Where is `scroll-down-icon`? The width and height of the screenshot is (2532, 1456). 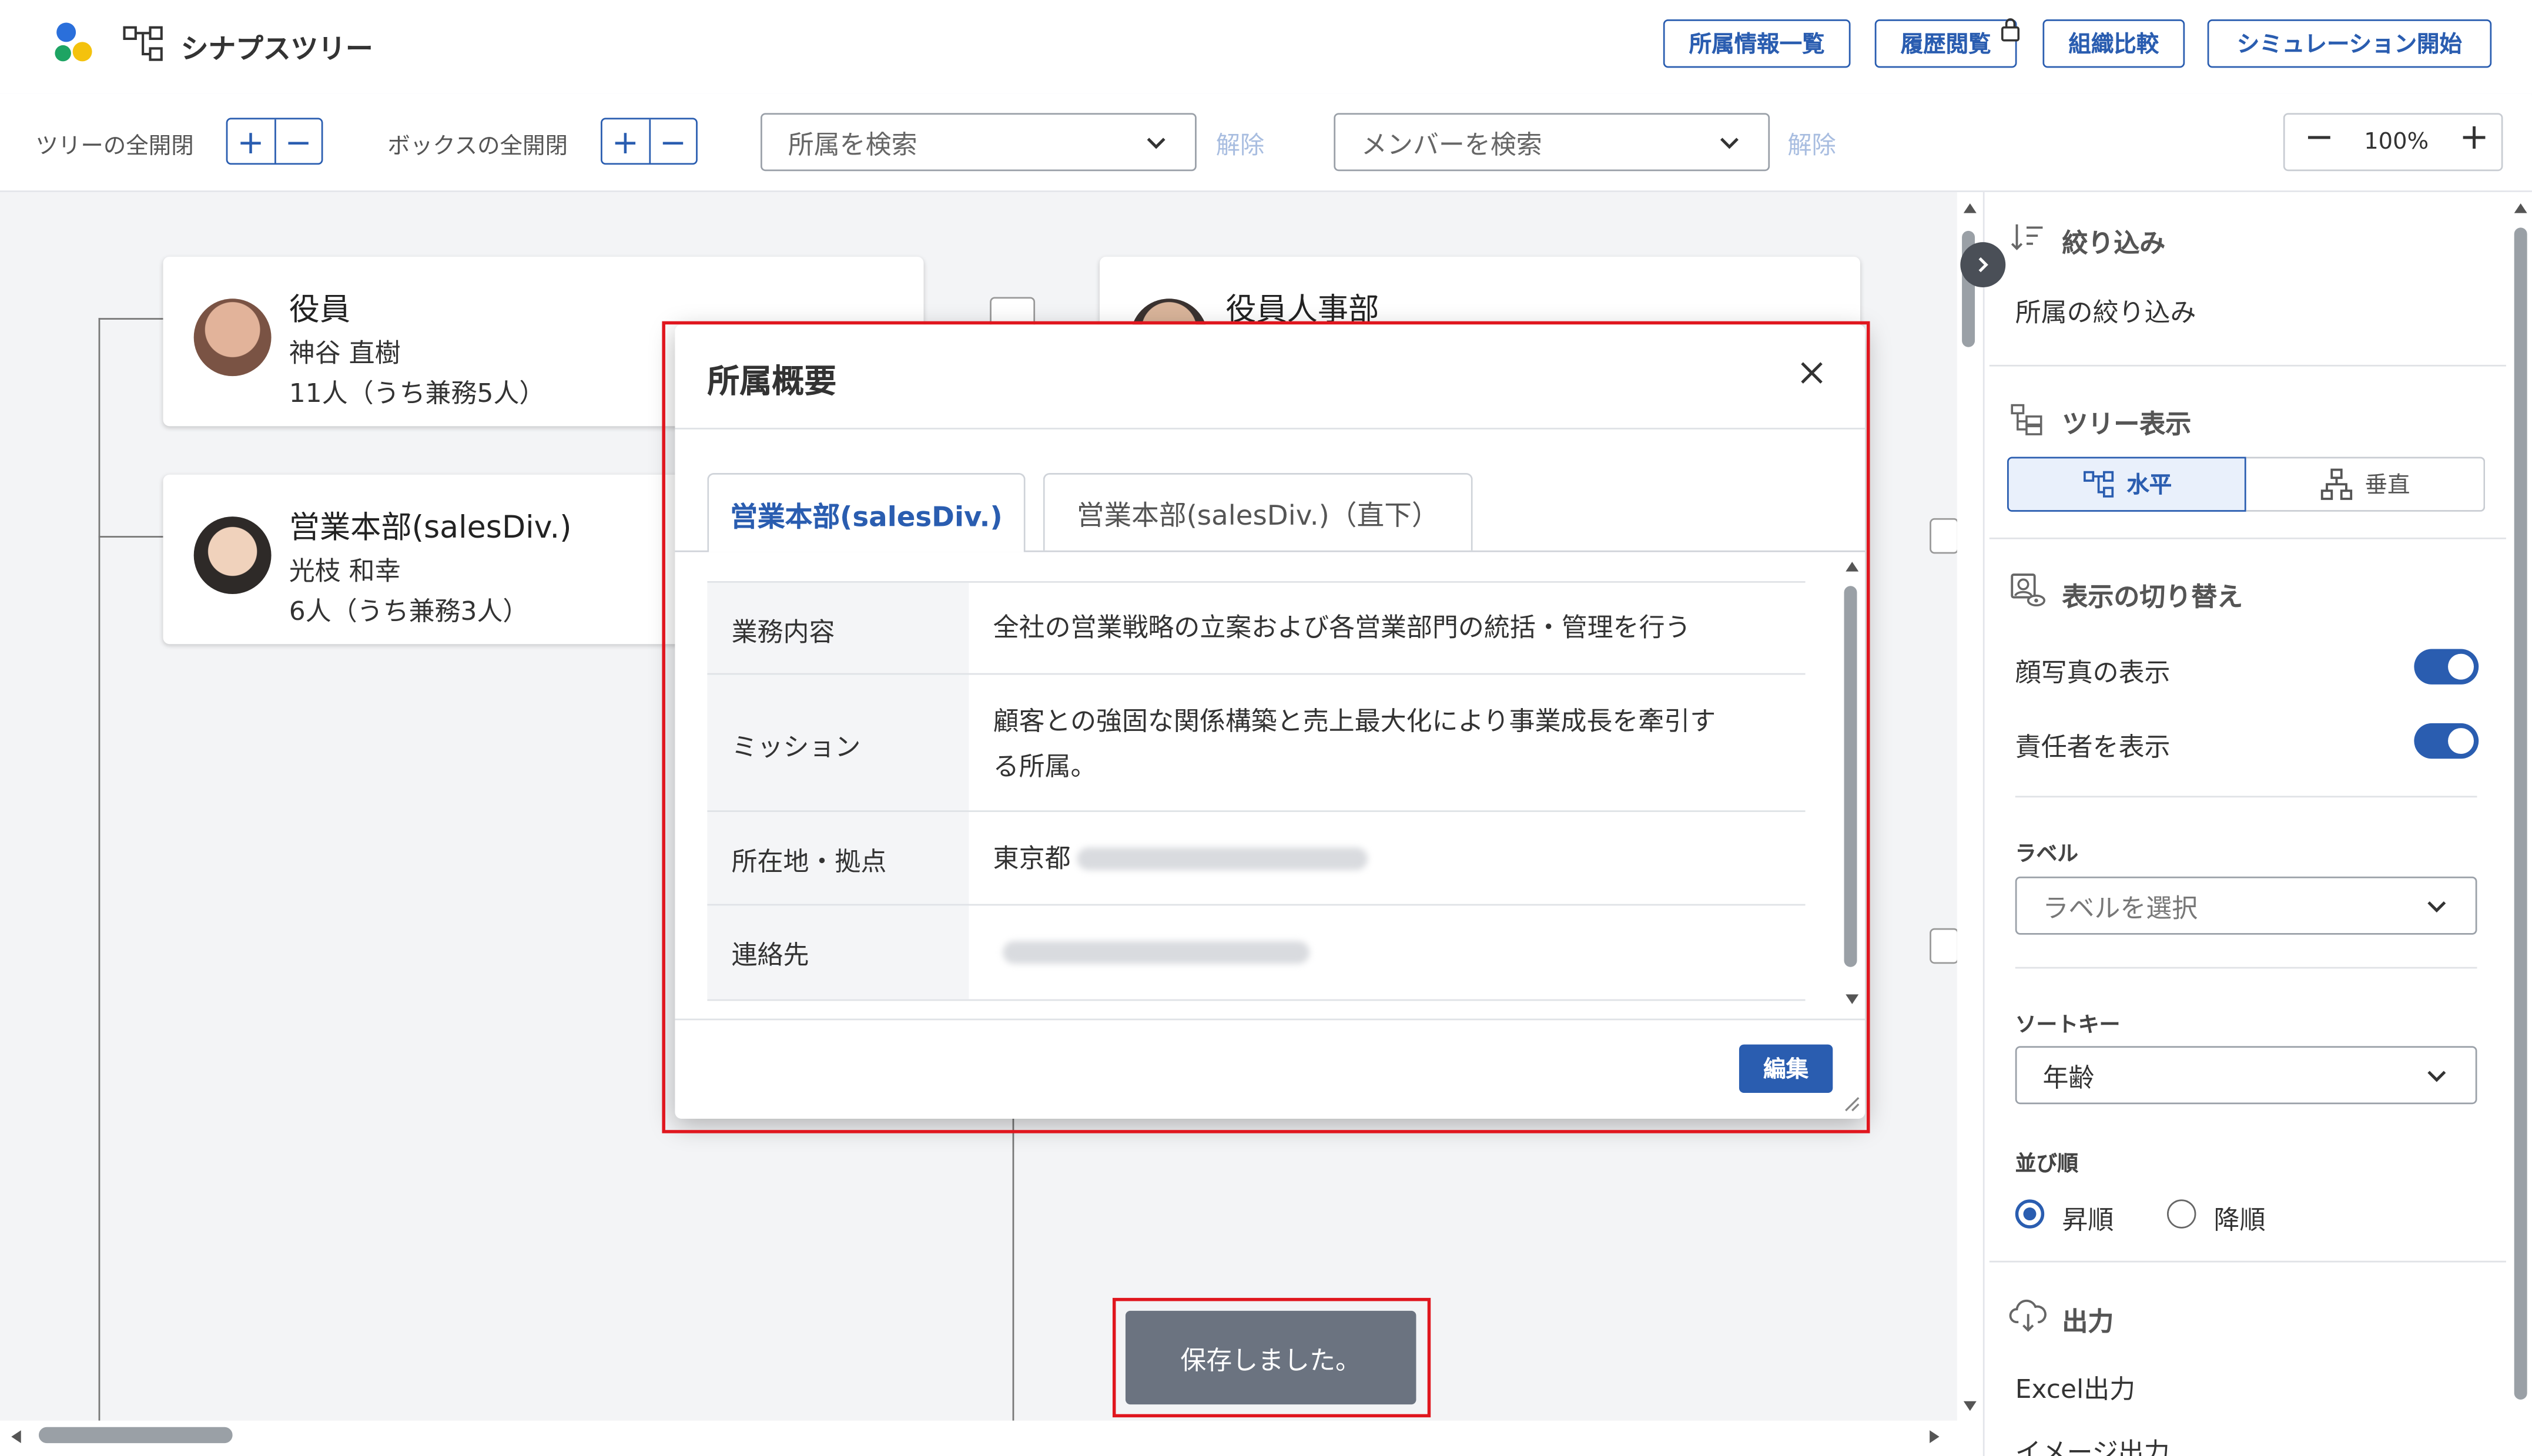 scroll-down-icon is located at coordinates (1970, 1406).